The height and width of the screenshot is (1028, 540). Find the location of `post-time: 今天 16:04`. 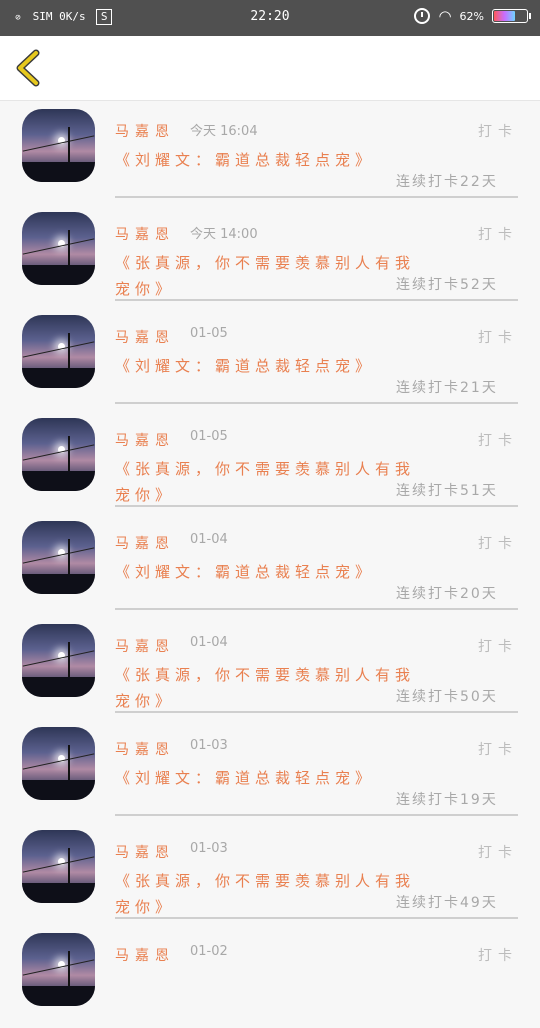

post-time: 今天 16:04 is located at coordinates (224, 131).